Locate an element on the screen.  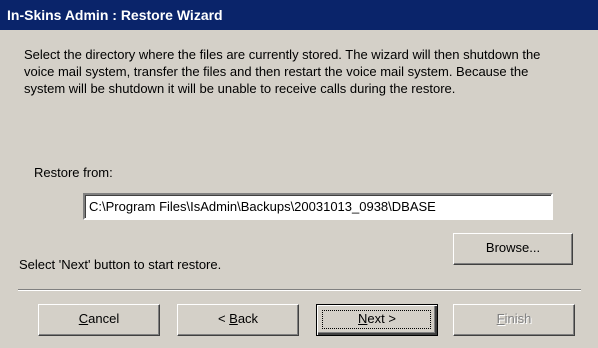
finish-button-label: Finish is located at coordinates (514, 318).